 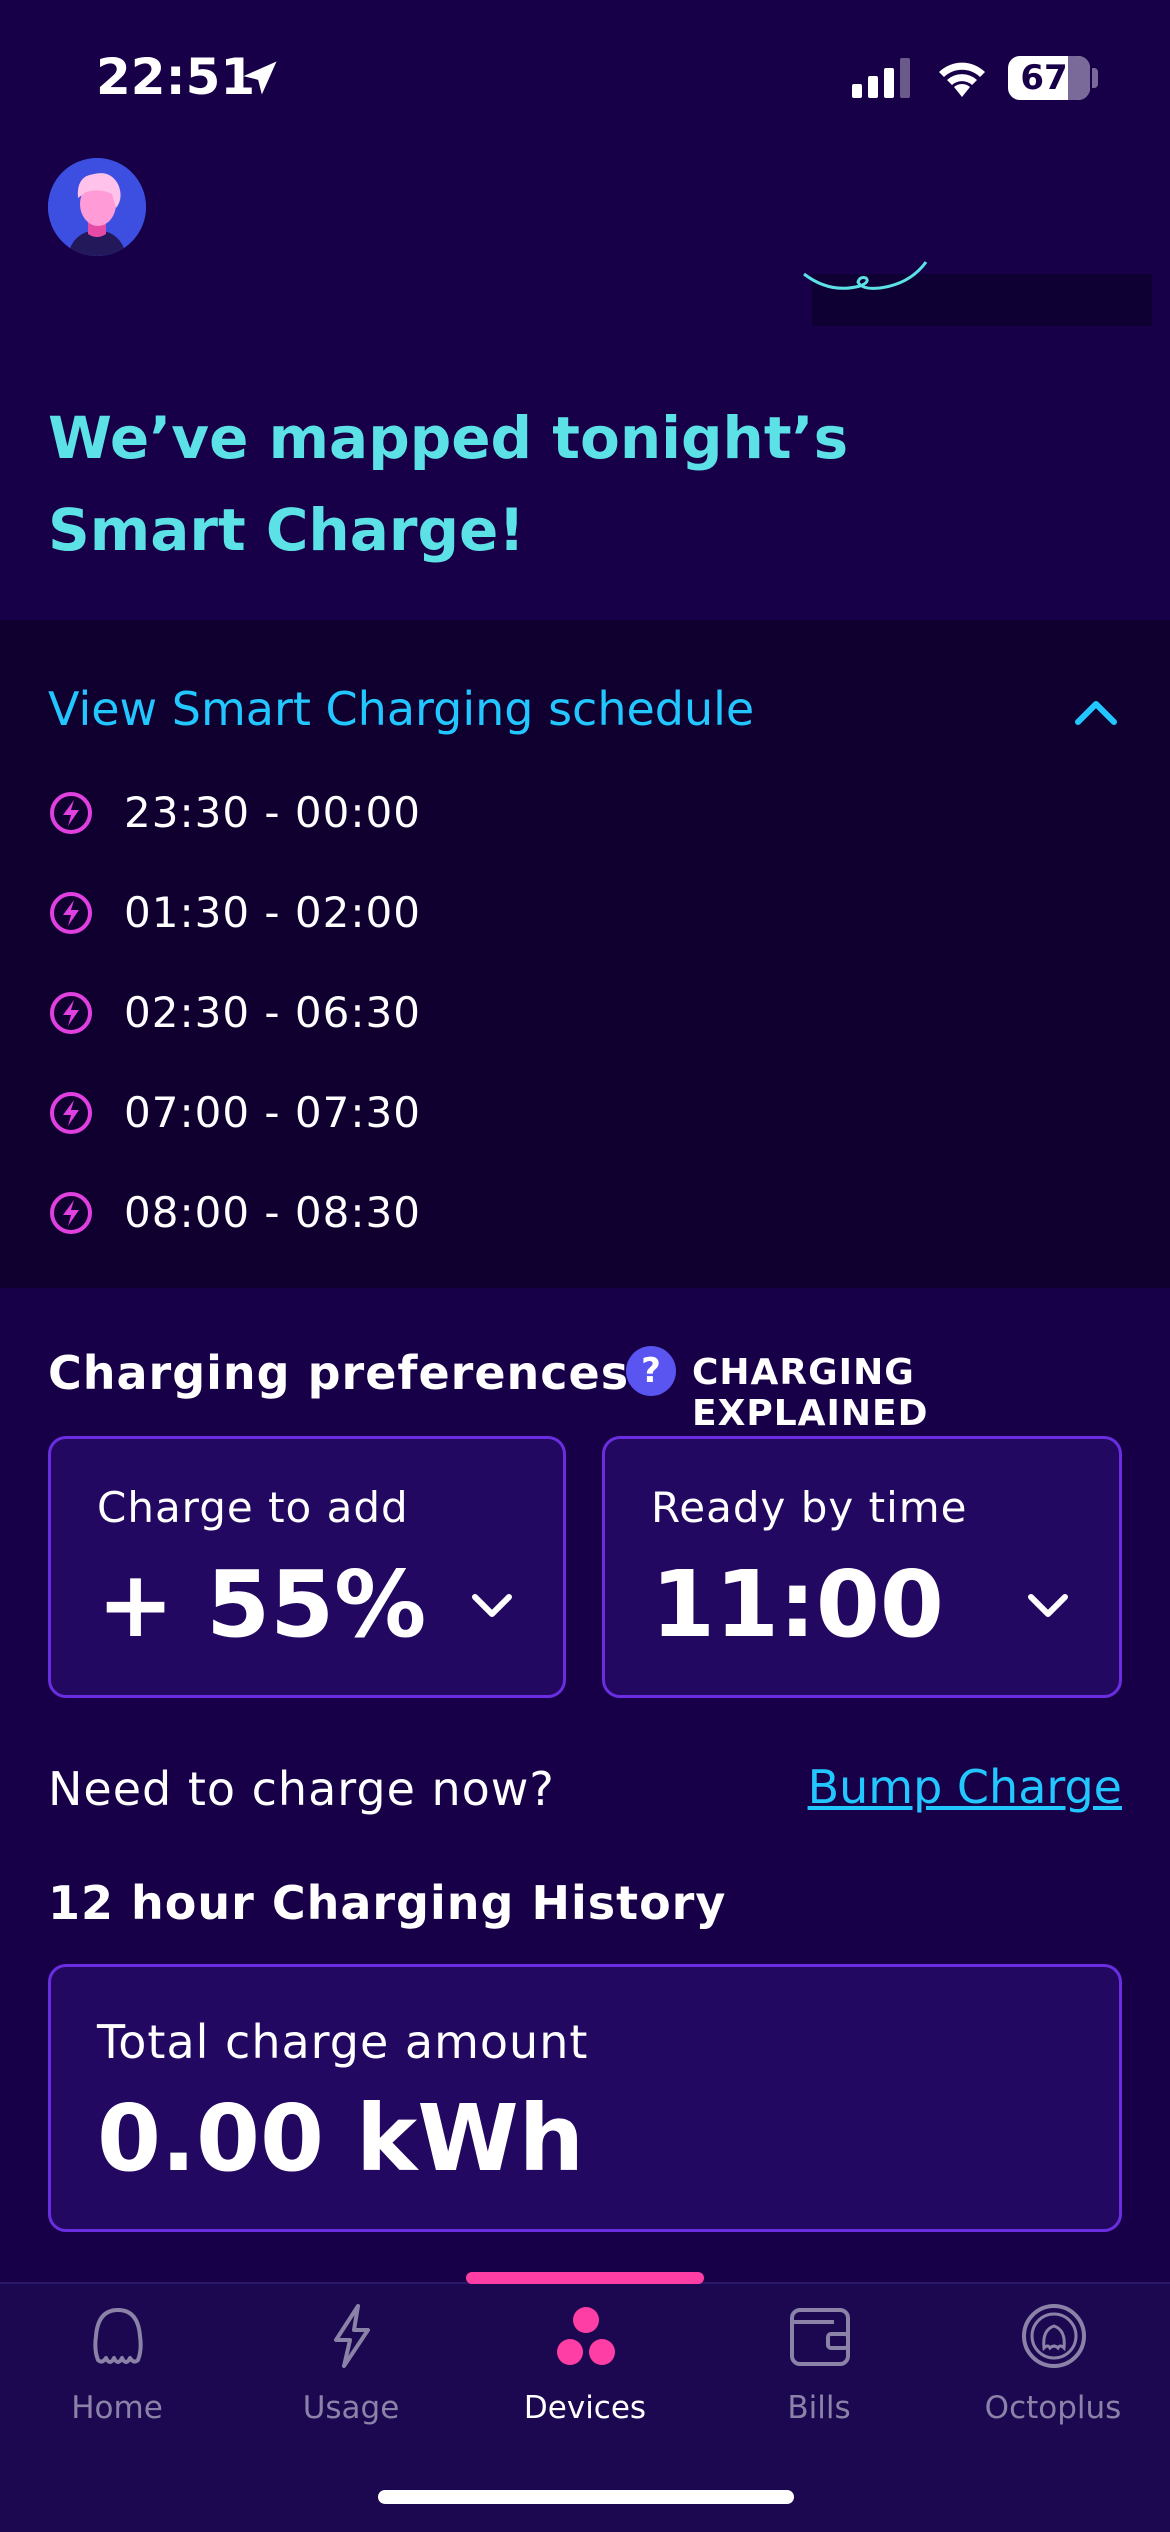 I want to click on ready-by-time-selector: Ready by time 11:00, so click(x=862, y=1567).